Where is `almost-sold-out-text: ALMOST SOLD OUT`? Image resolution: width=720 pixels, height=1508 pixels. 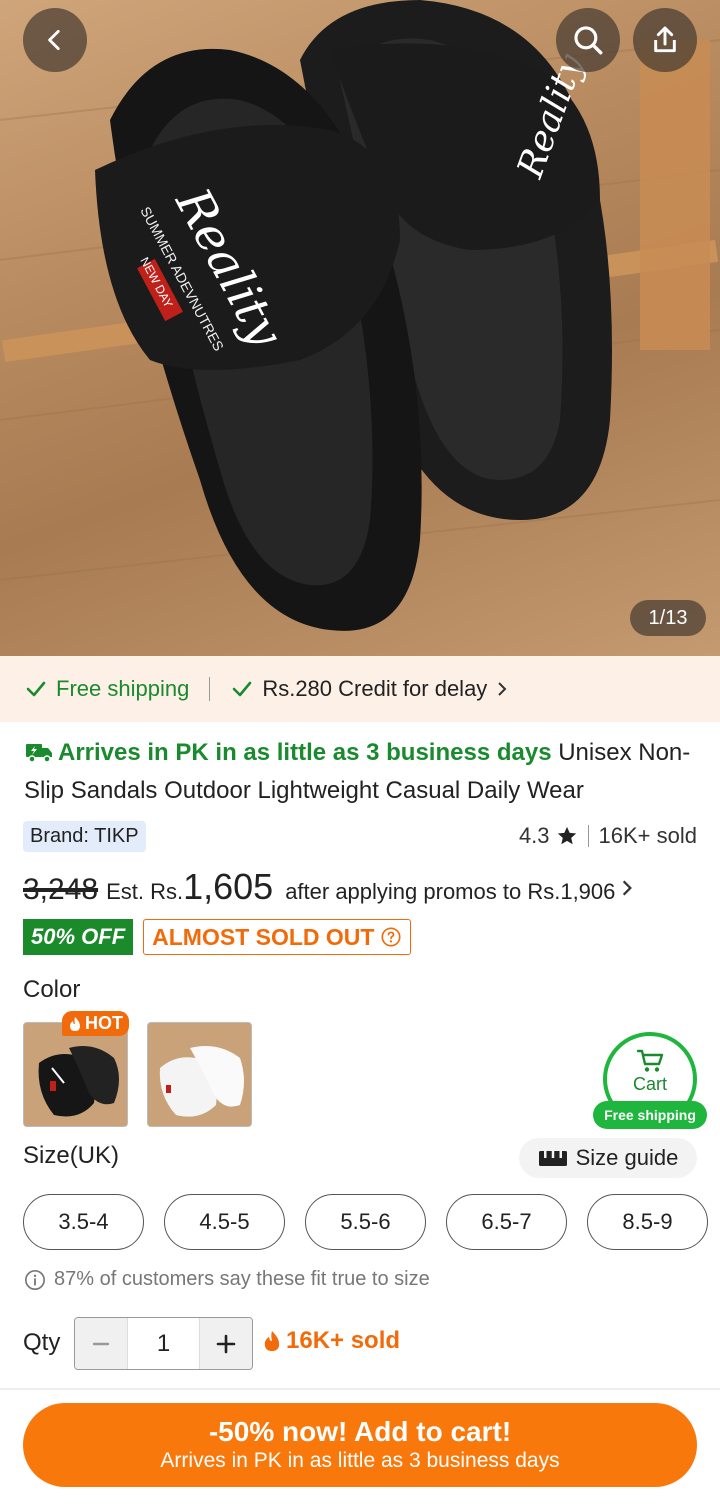
almost-sold-out-text: ALMOST SOLD OUT is located at coordinates (263, 936).